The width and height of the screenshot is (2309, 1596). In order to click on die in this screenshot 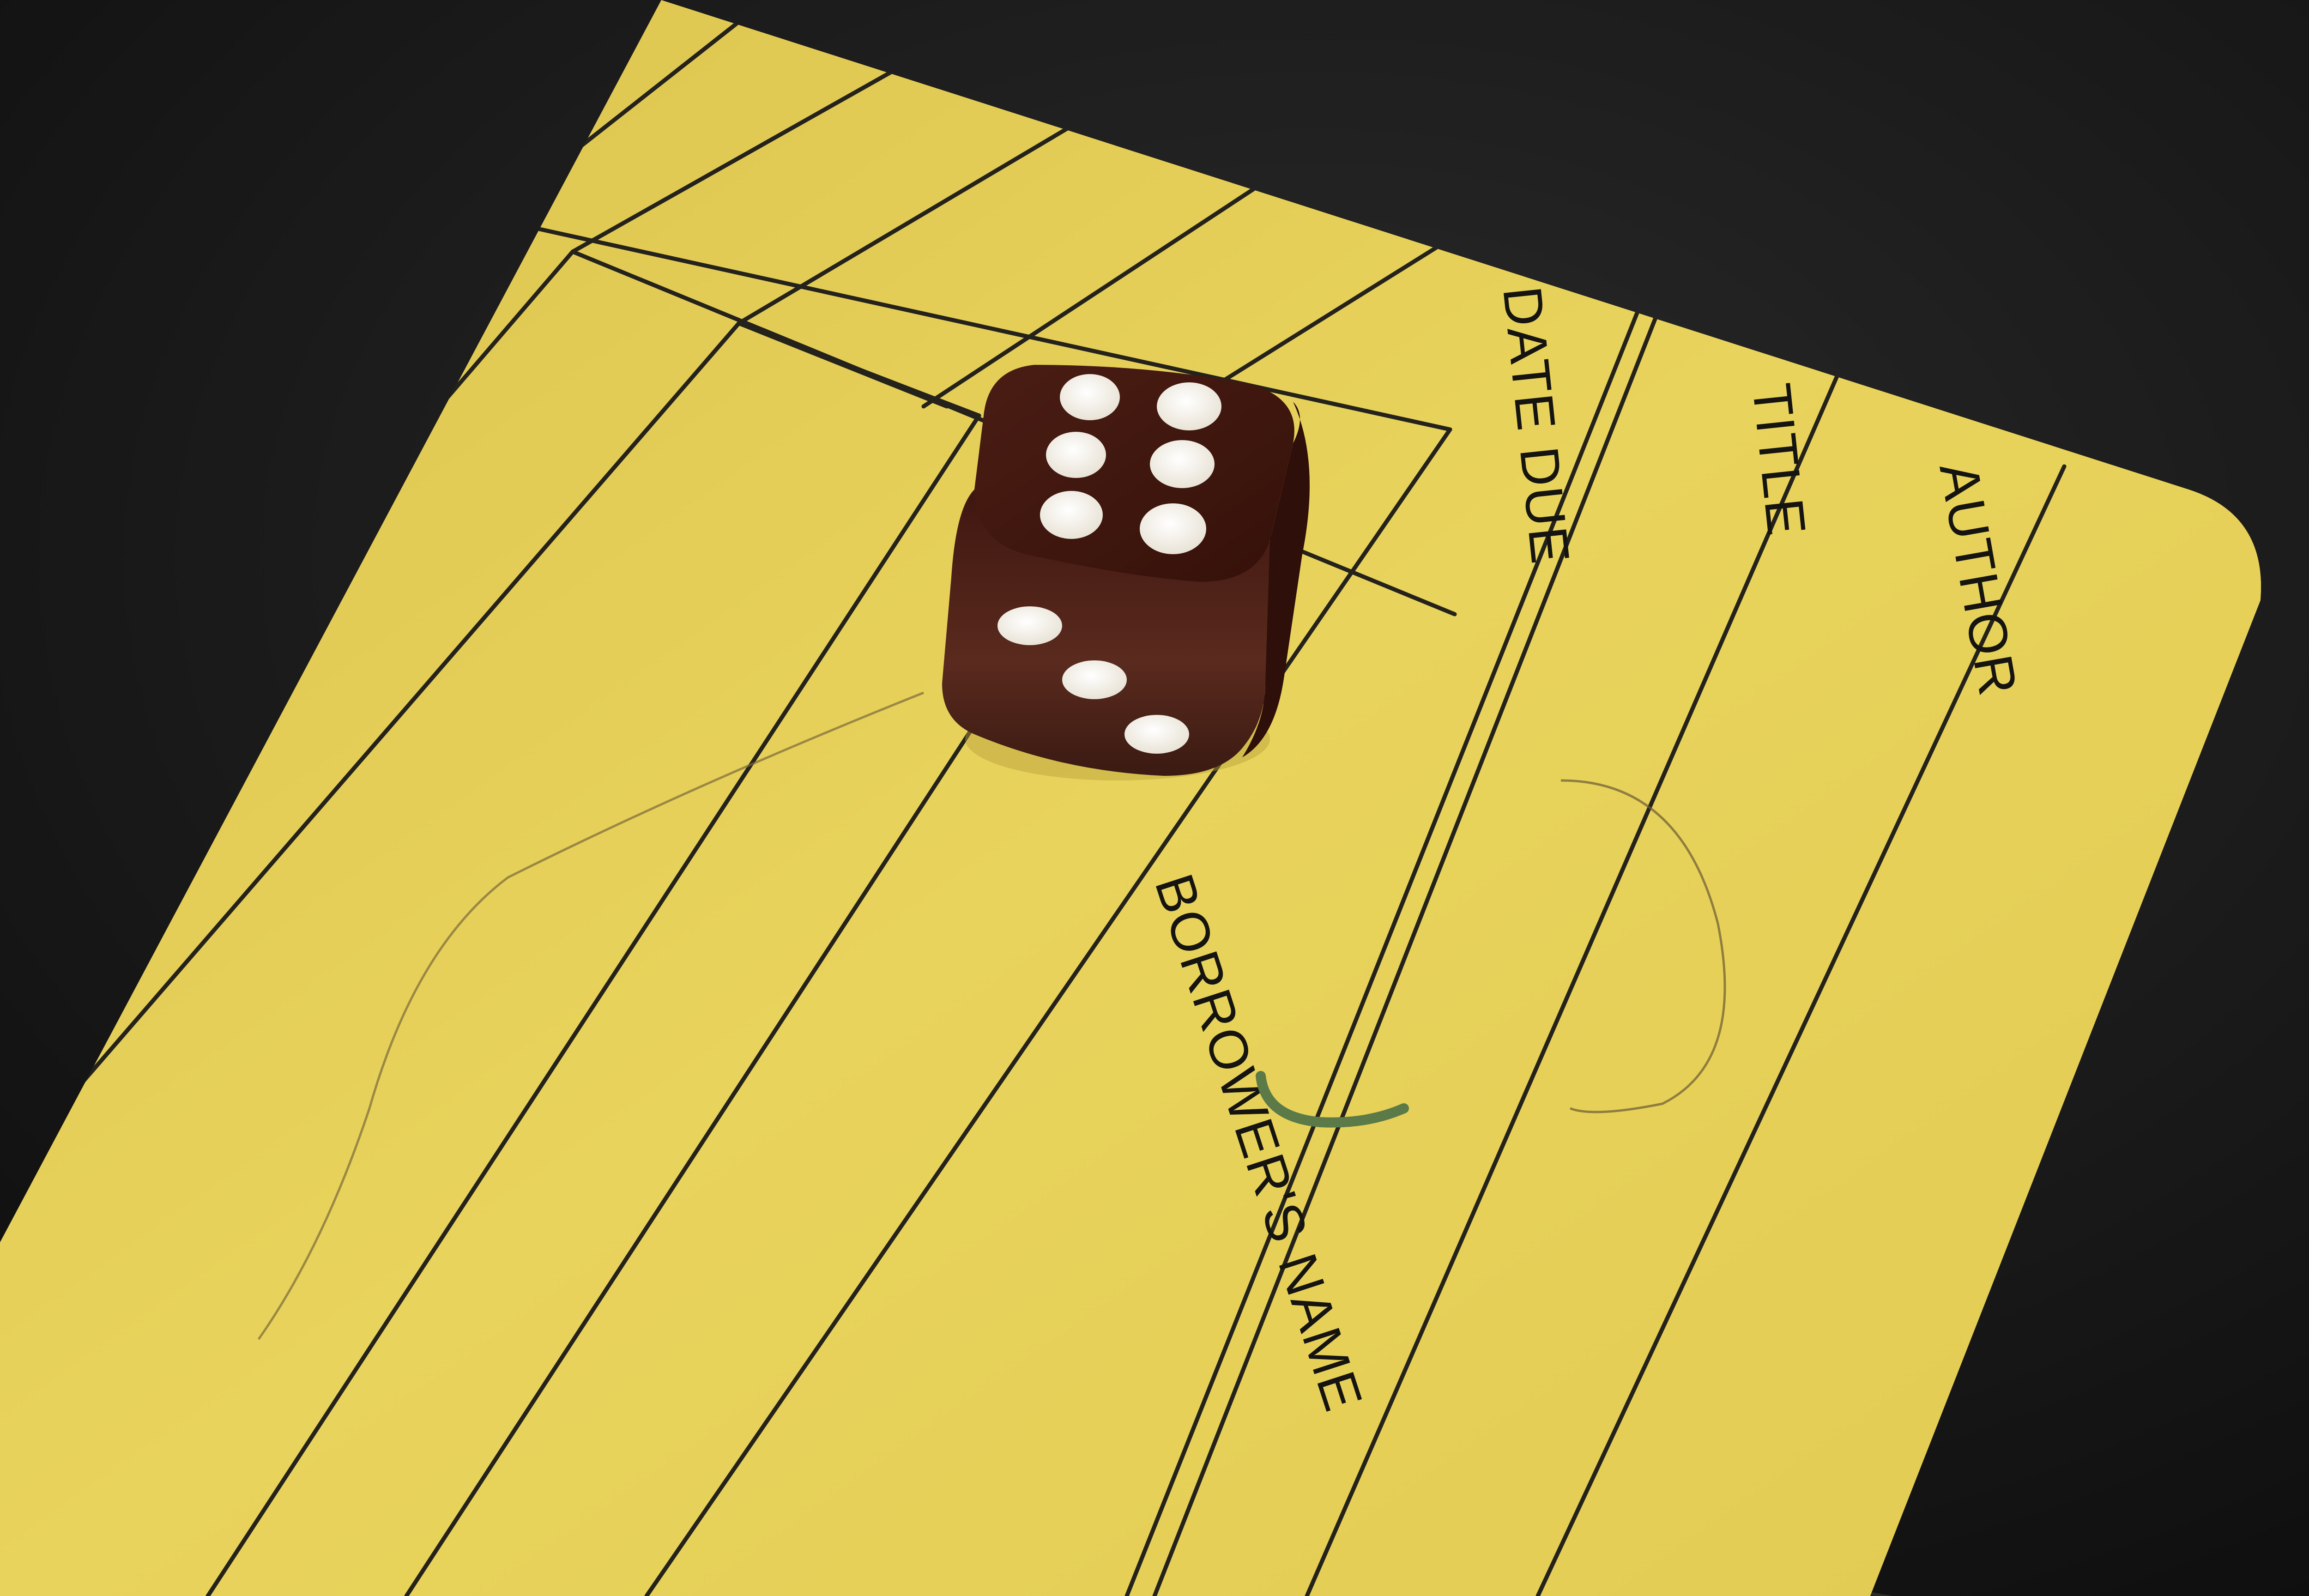, I will do `click(1126, 570)`.